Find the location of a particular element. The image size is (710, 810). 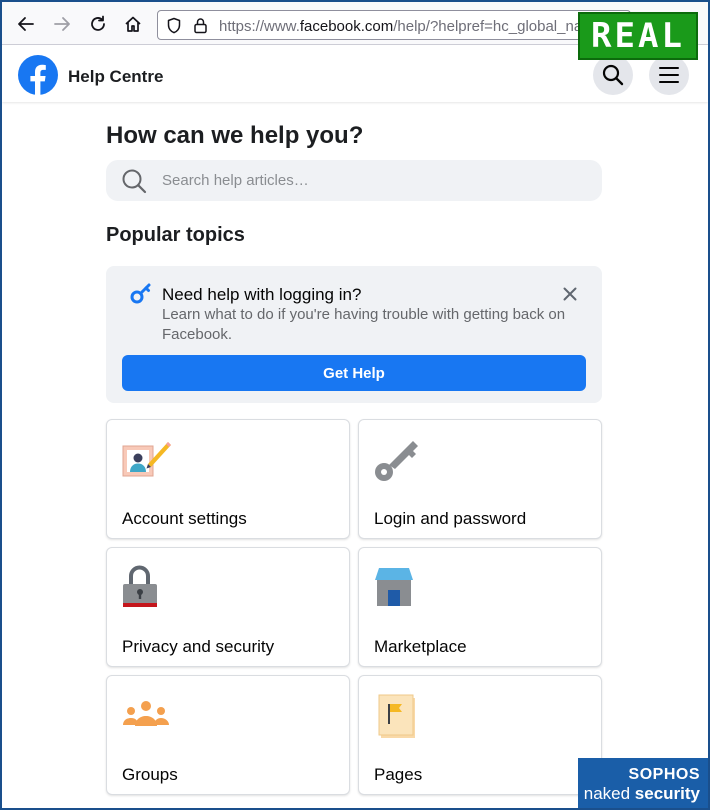

back-arrow-icon is located at coordinates (26, 24).